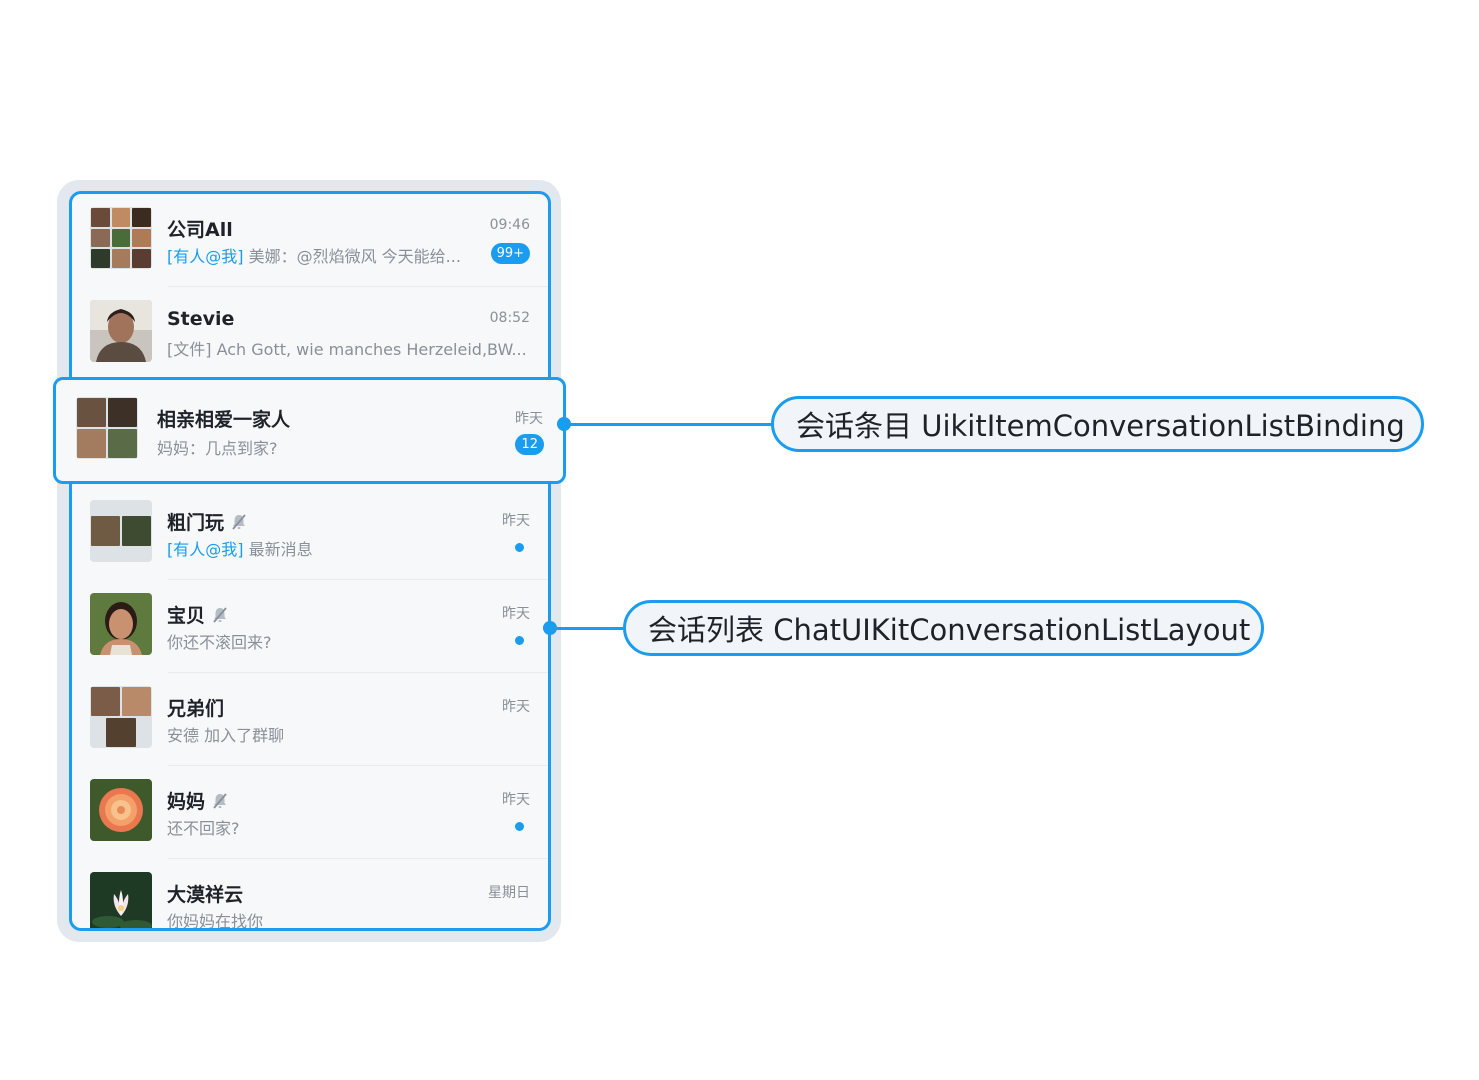 Image resolution: width=1479 pixels, height=1080 pixels. I want to click on item-connector-line, so click(669, 424).